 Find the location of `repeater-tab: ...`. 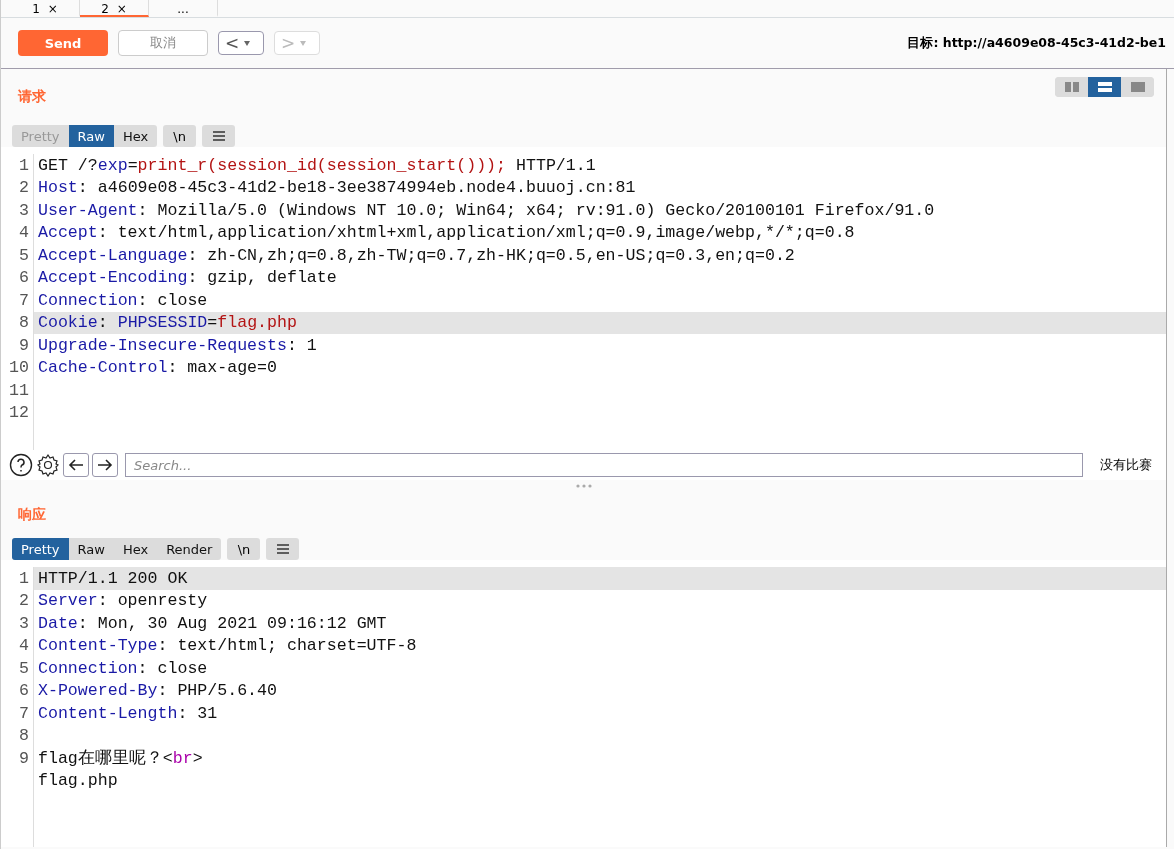

repeater-tab: ... is located at coordinates (183, 8).